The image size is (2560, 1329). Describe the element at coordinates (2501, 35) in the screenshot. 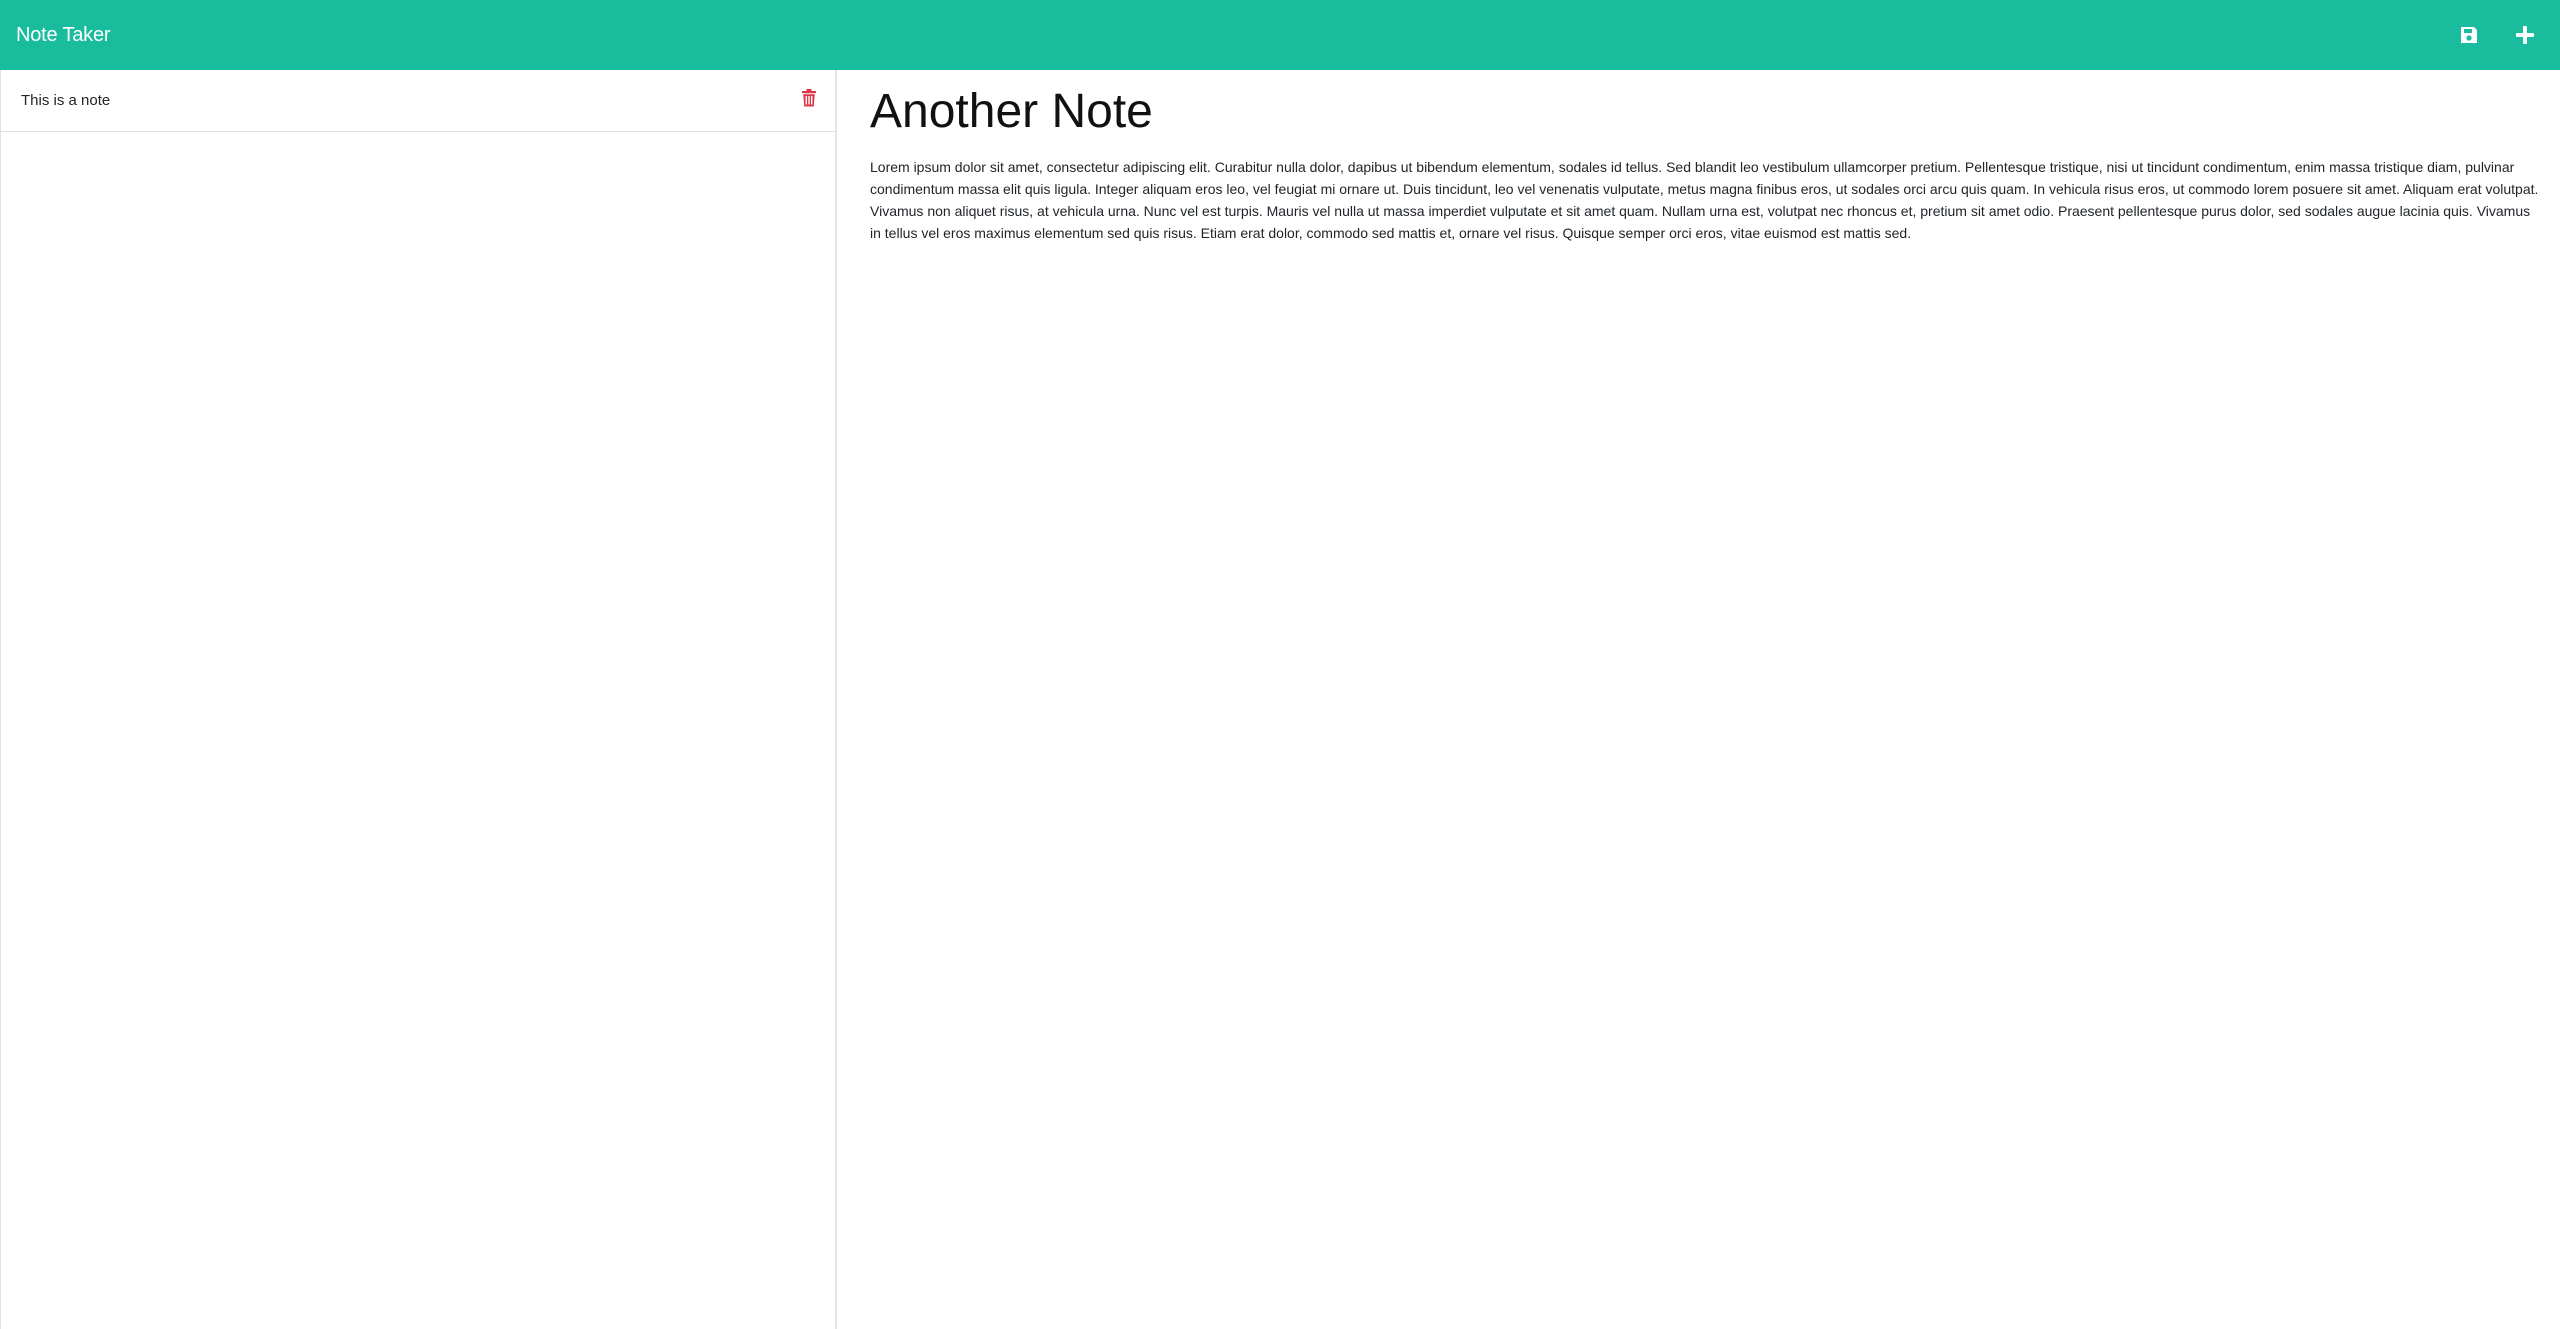

I see `toolbar` at that location.